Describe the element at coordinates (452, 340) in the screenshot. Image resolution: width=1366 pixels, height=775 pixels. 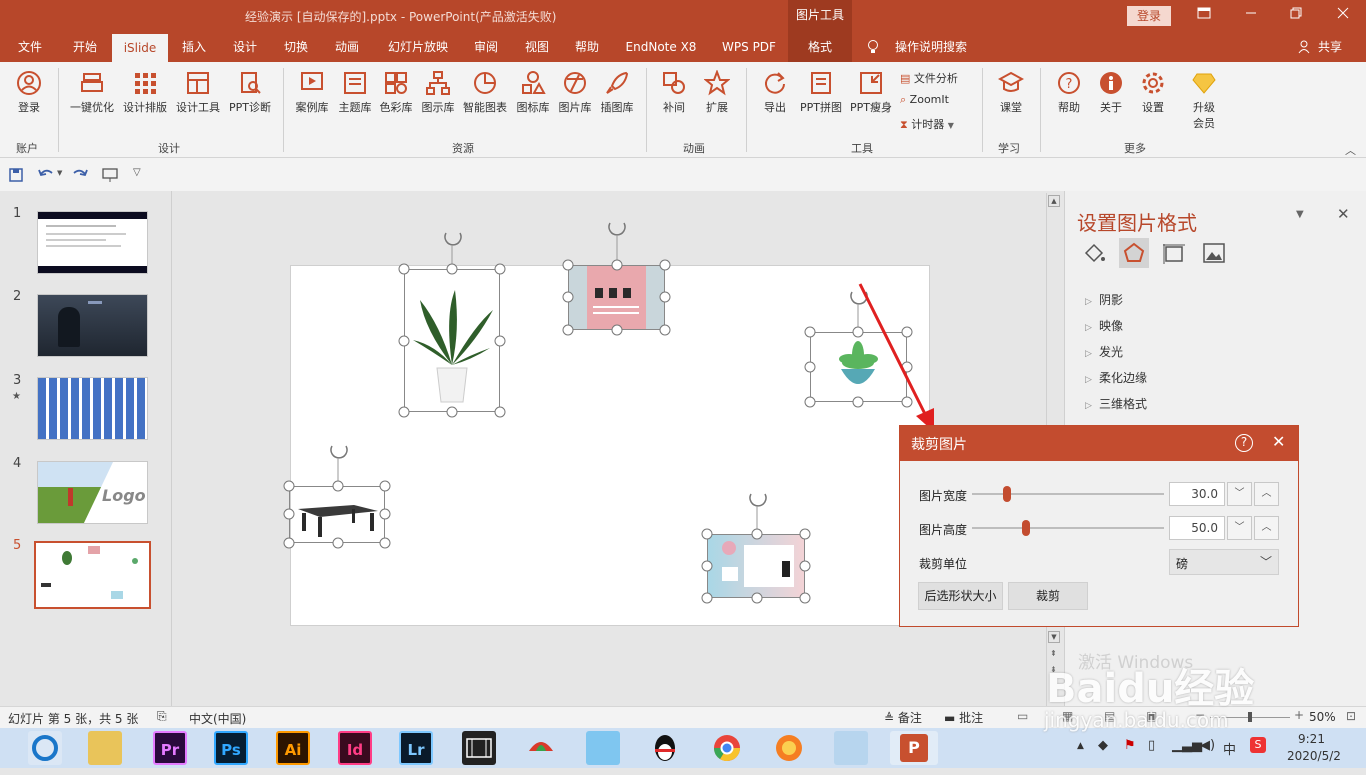
I see `plant-picture` at that location.